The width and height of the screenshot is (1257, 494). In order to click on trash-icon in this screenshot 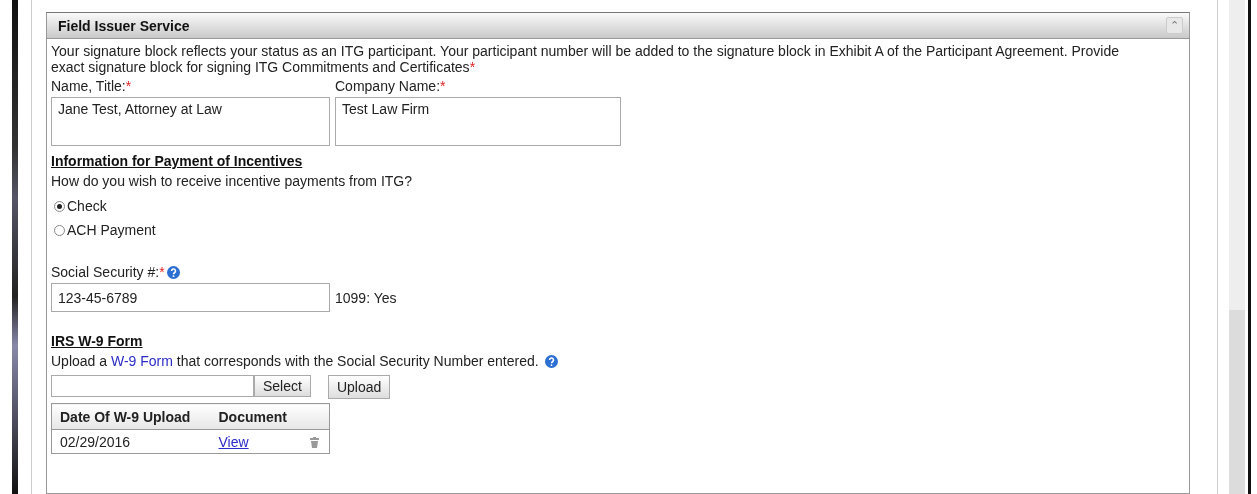, I will do `click(314, 443)`.